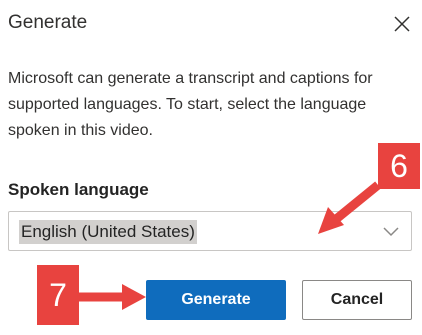 This screenshot has width=422, height=335. I want to click on arrow-6-shaft, so click(356, 202).